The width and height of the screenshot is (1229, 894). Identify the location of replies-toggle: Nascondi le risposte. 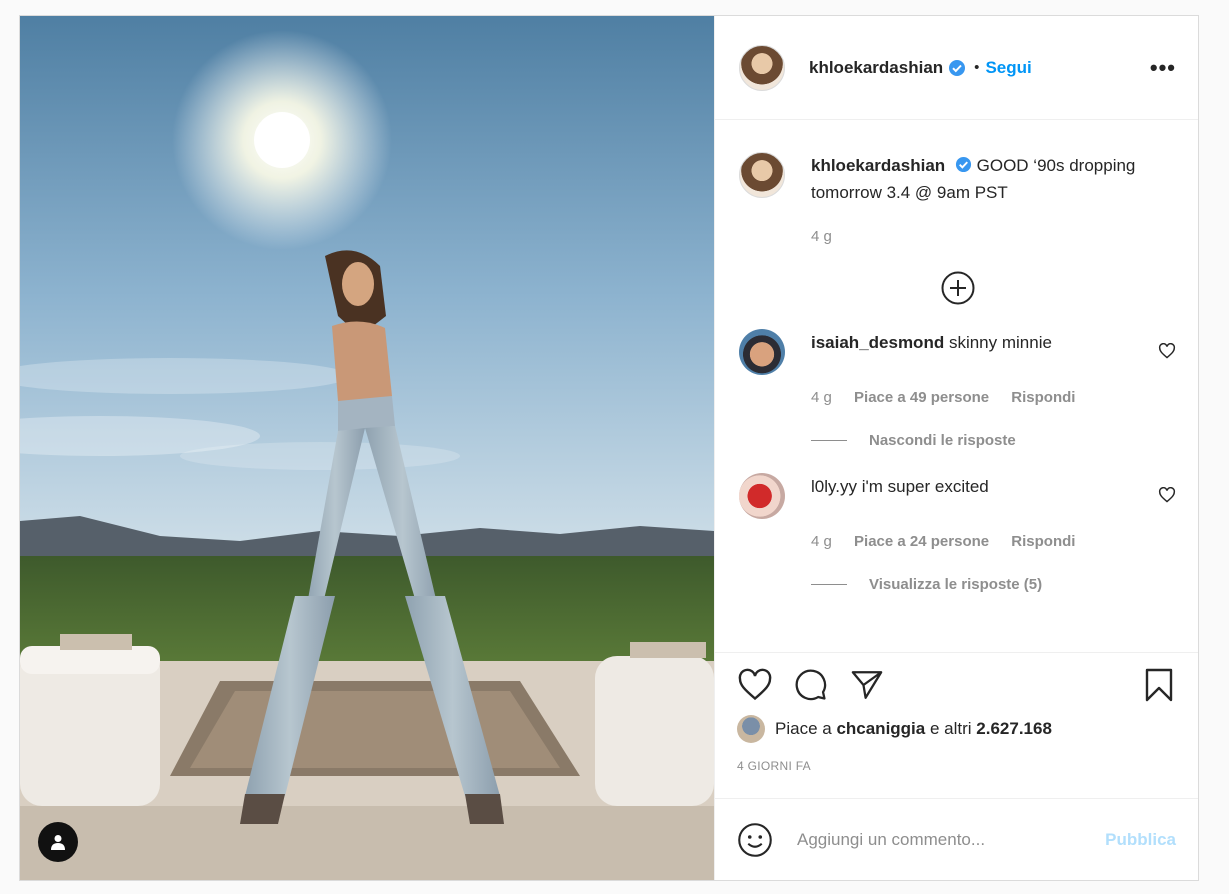
(993, 440).